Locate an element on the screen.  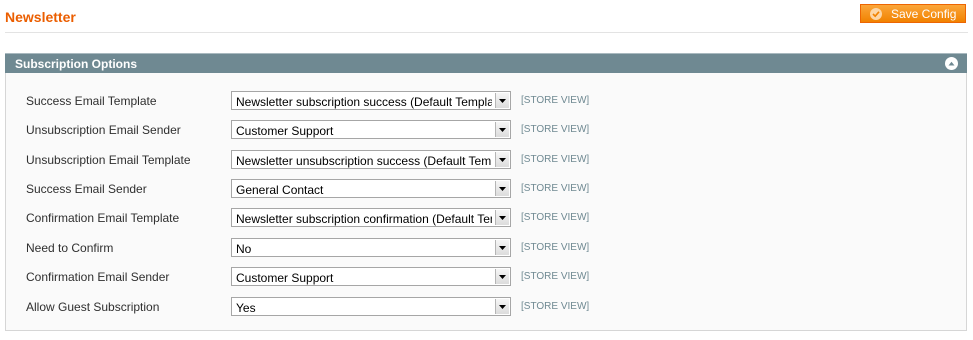
unsubscription-email-sender-select: Customer Support is located at coordinates (371, 129).